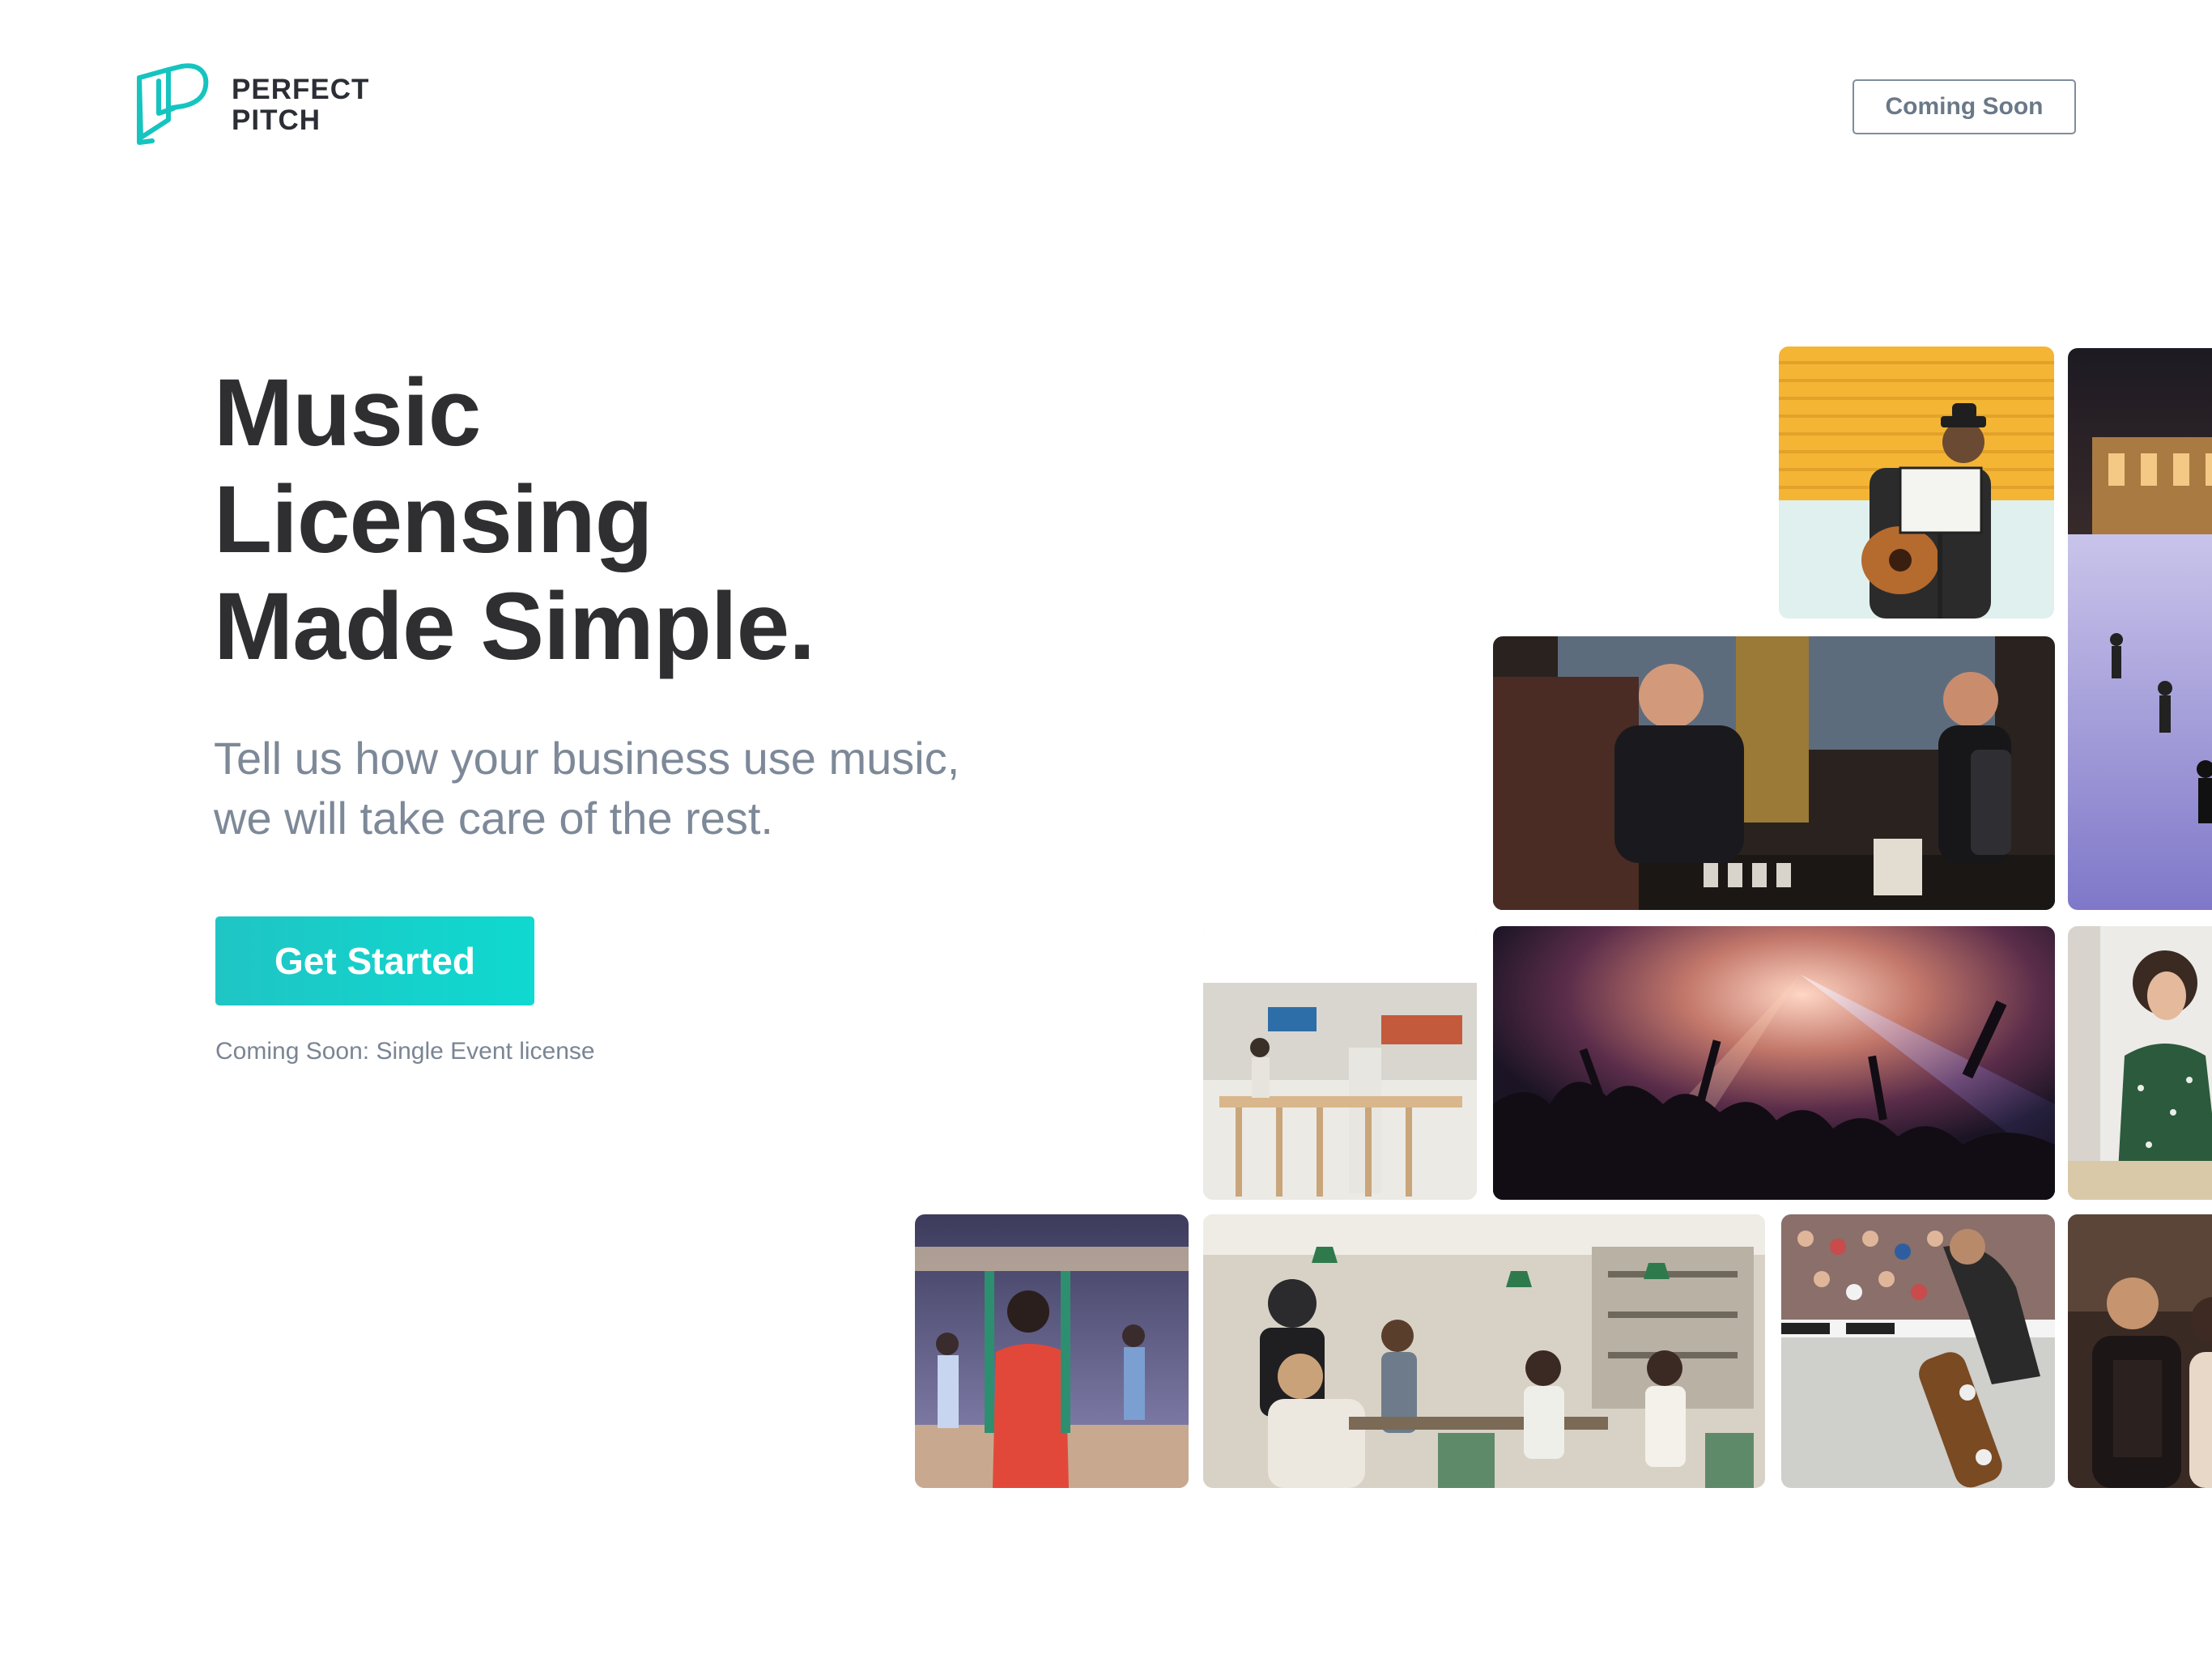  I want to click on shopper-photo, so click(2140, 1063).